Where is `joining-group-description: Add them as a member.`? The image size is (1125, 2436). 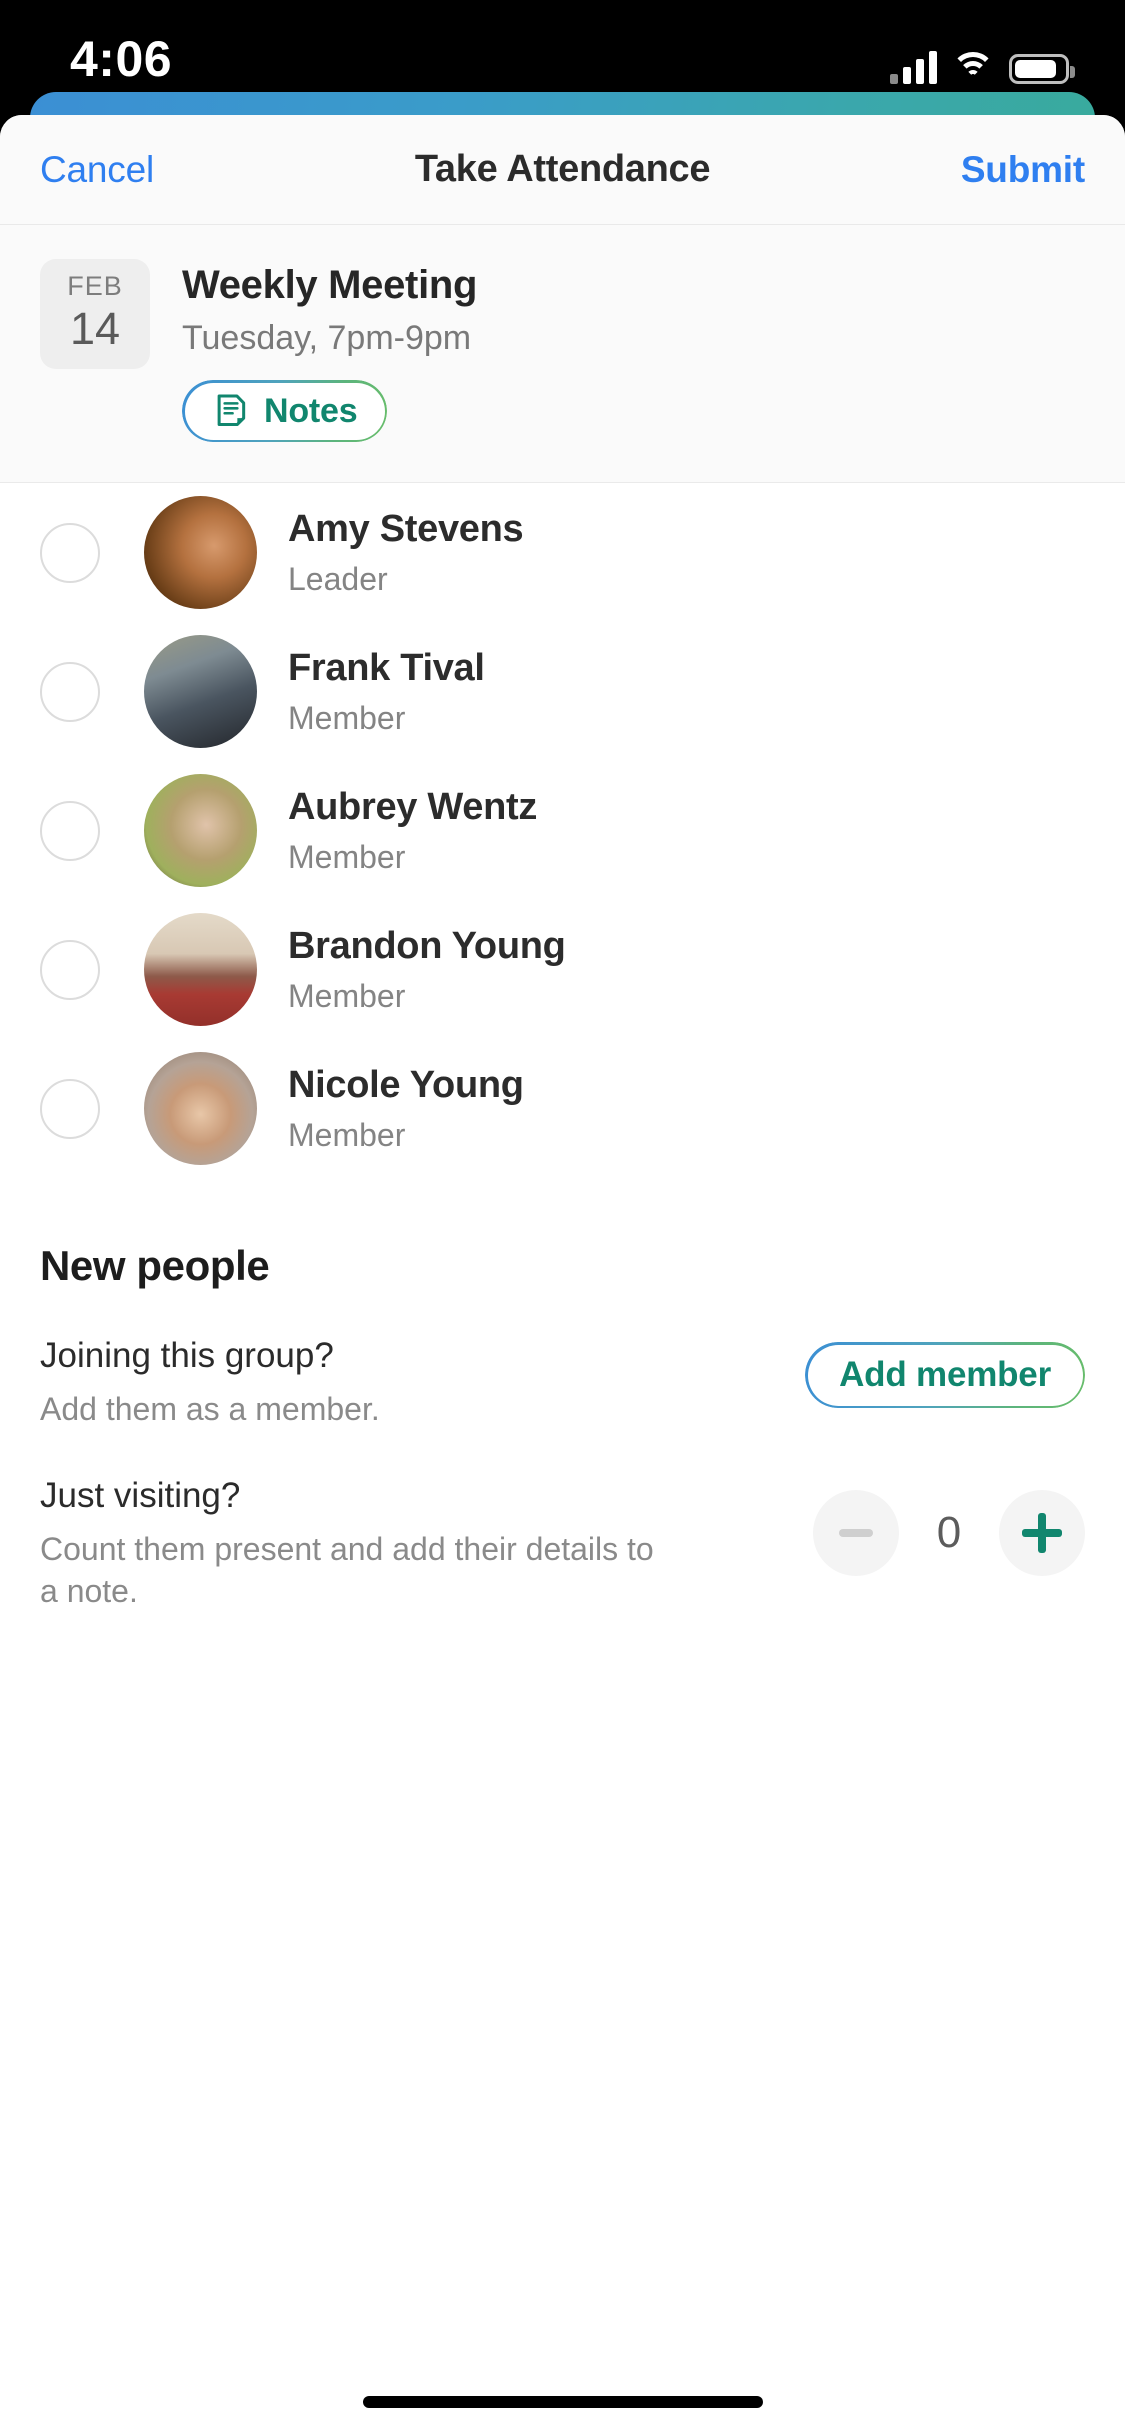 joining-group-description: Add them as a member. is located at coordinates (210, 1409).